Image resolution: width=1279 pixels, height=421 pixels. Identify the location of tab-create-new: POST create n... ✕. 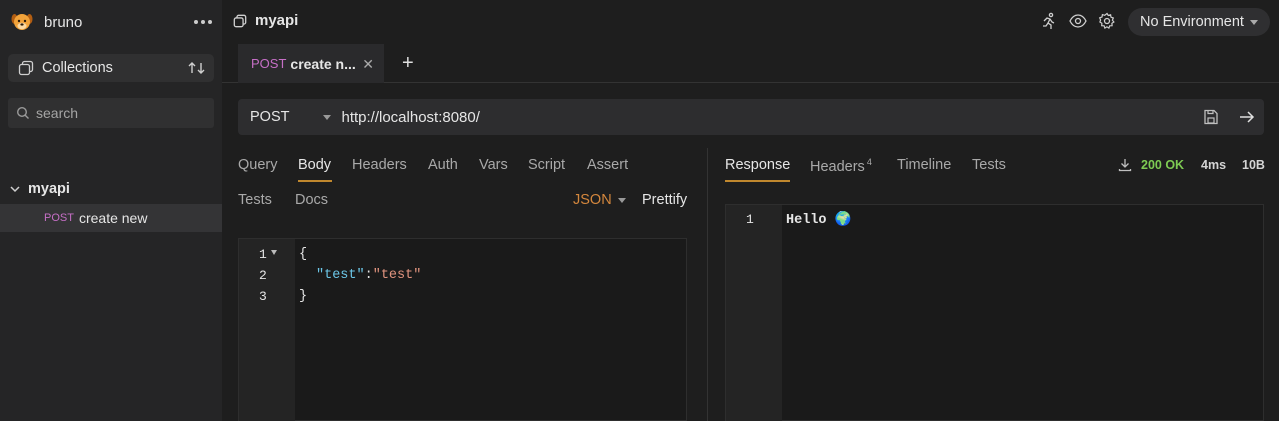
(311, 63).